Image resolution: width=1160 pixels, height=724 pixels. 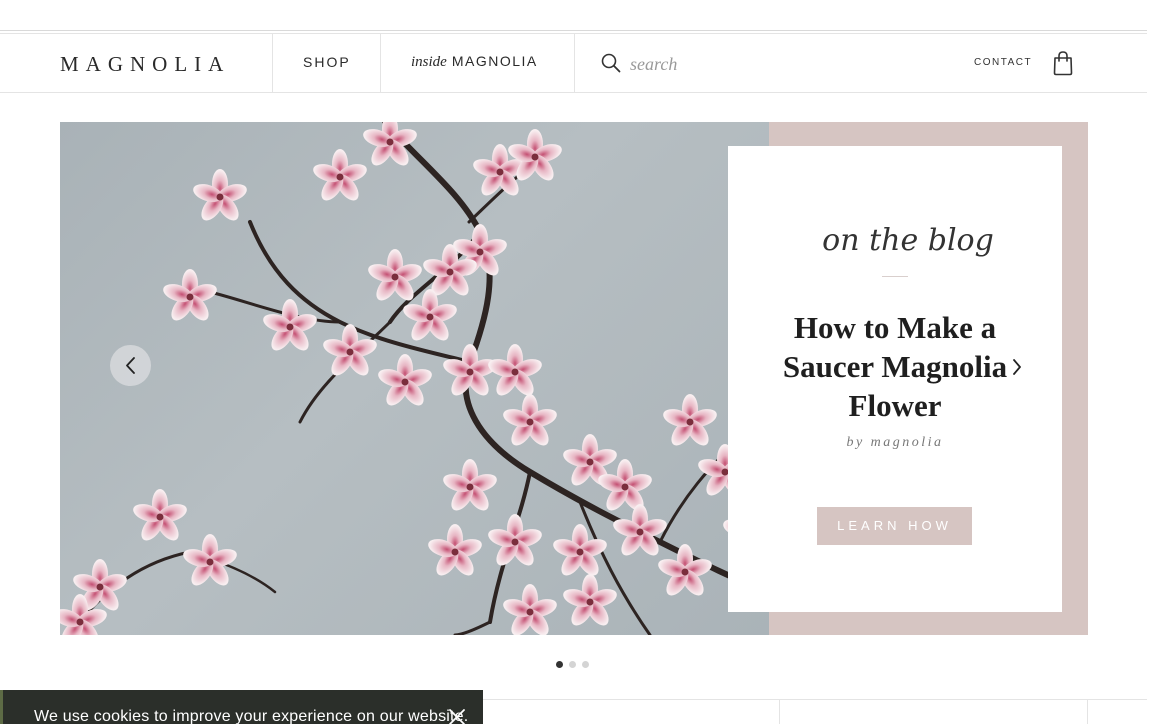 What do you see at coordinates (145, 64) in the screenshot?
I see `site-logo: MAGNOLIA` at bounding box center [145, 64].